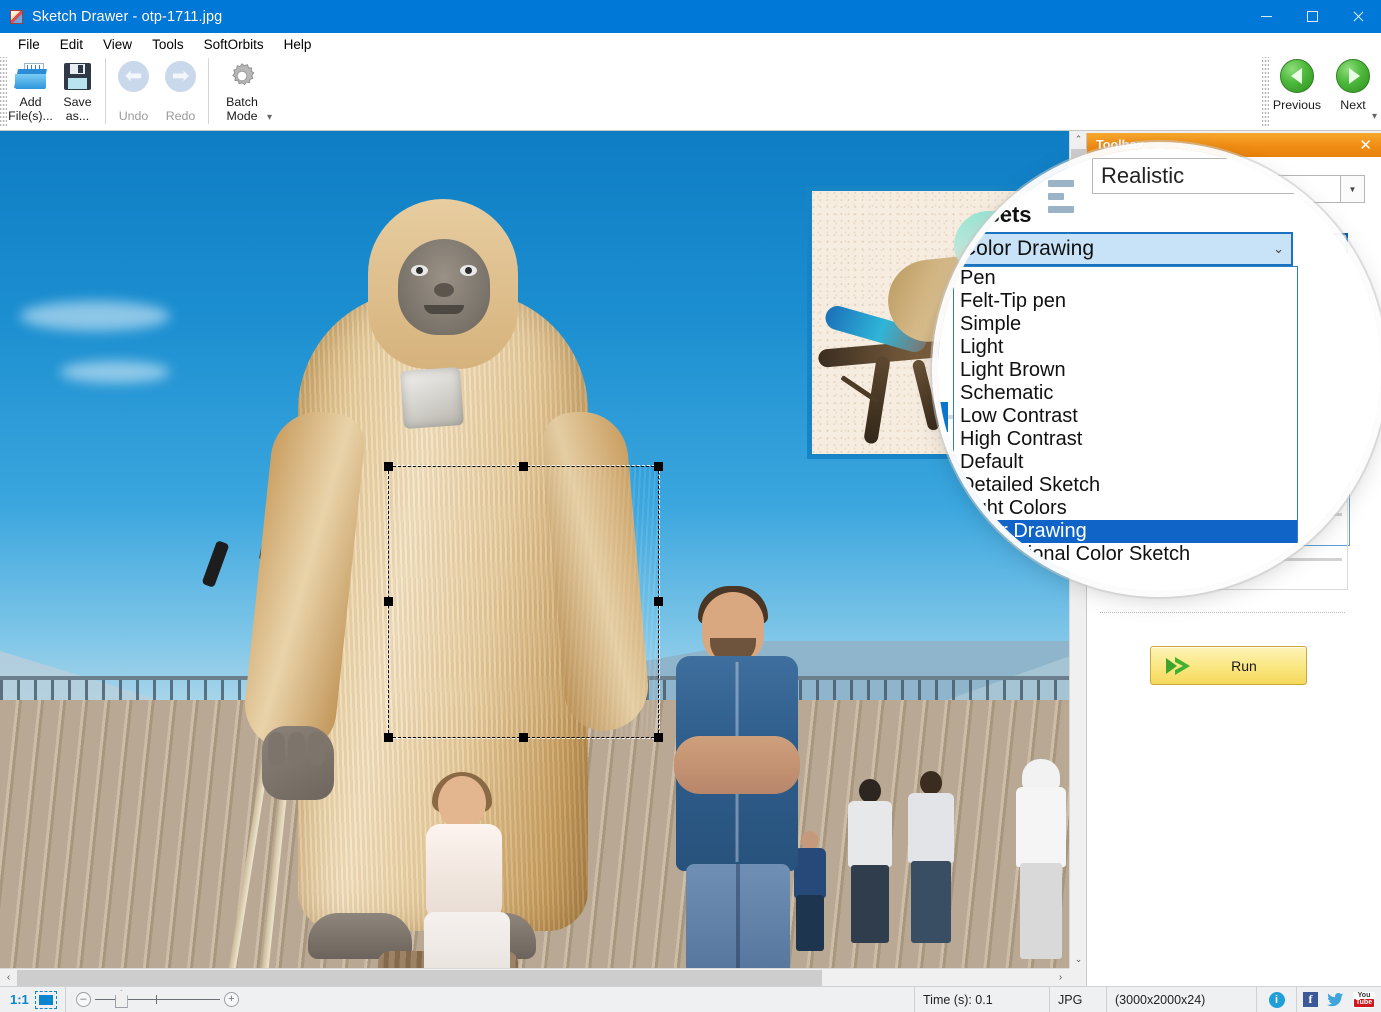 This screenshot has width=1381, height=1012. What do you see at coordinates (1266, 16) in the screenshot?
I see `minimize-button` at bounding box center [1266, 16].